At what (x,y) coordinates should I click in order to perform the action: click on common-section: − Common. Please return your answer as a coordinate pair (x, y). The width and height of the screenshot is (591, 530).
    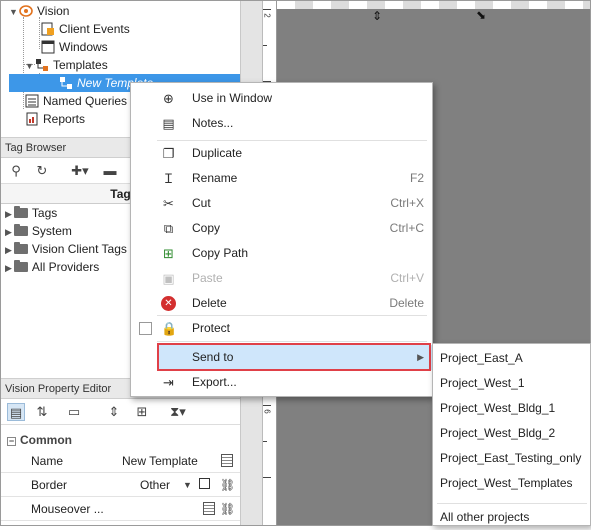
    Looking at the image, I should click on (120, 440).